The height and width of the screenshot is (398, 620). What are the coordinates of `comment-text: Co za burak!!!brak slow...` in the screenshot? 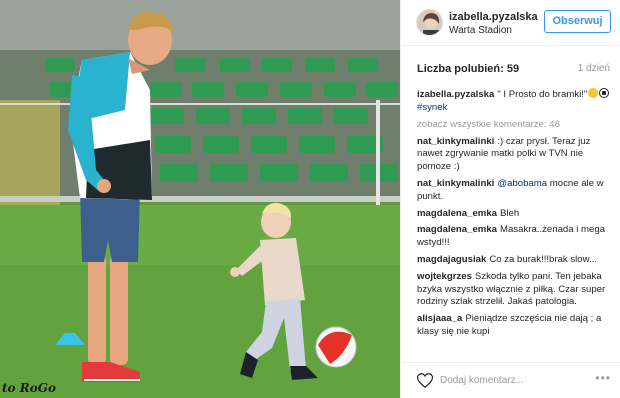 It's located at (543, 259).